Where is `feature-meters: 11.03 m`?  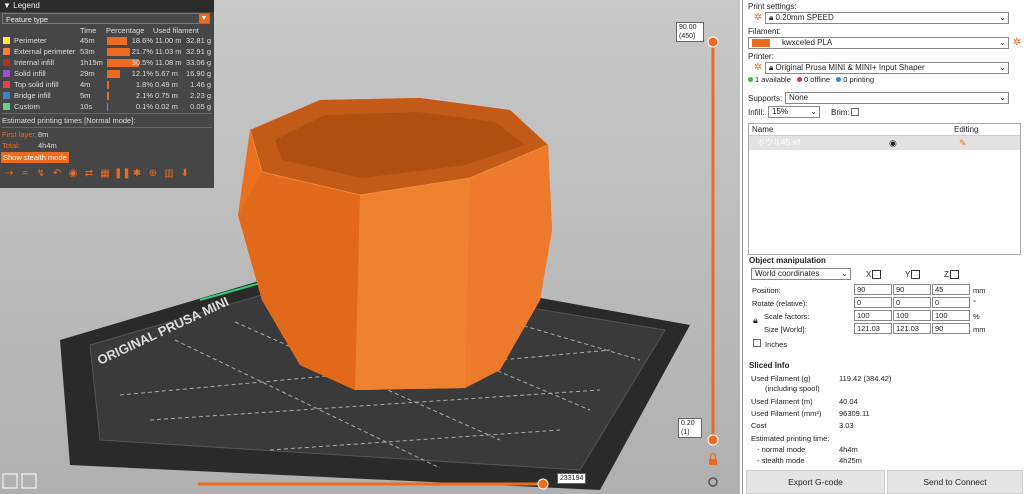
feature-meters: 11.03 m is located at coordinates (168, 51).